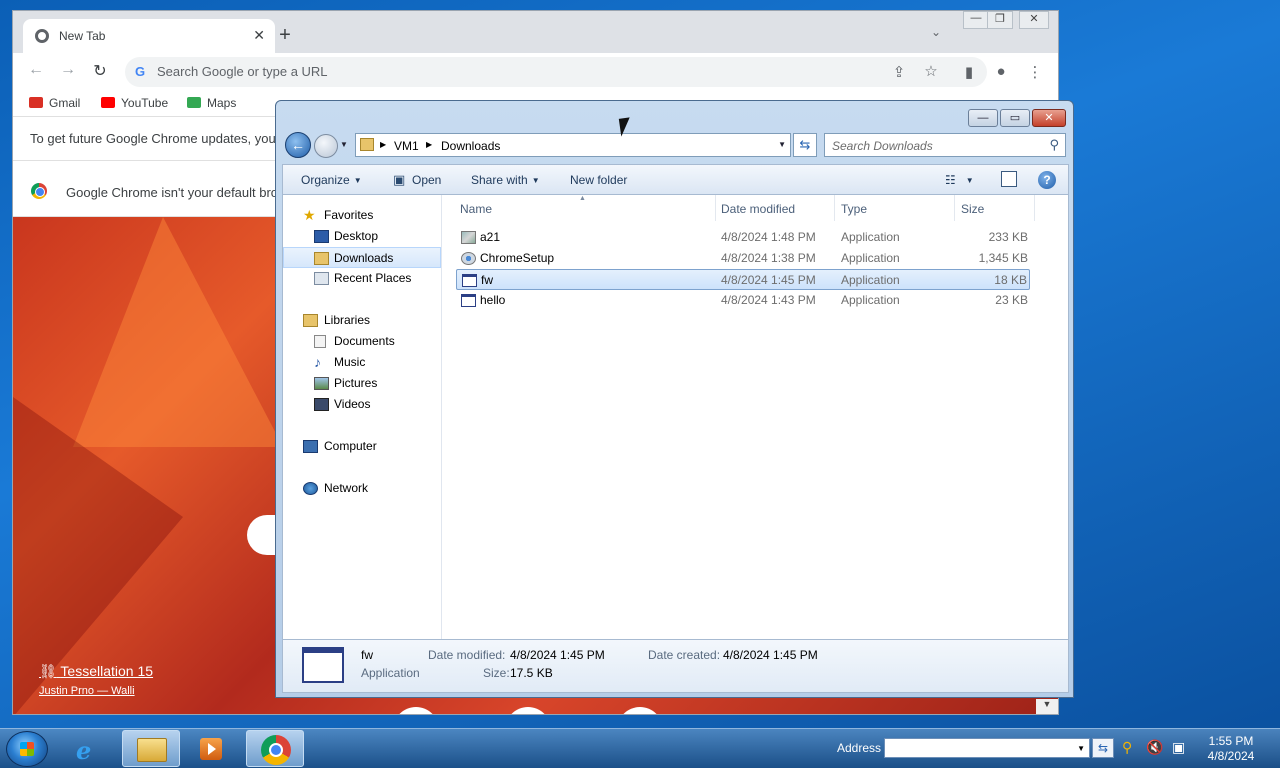 The image size is (1280, 768). I want to click on bookmark-youtube: YouTube, so click(134, 103).